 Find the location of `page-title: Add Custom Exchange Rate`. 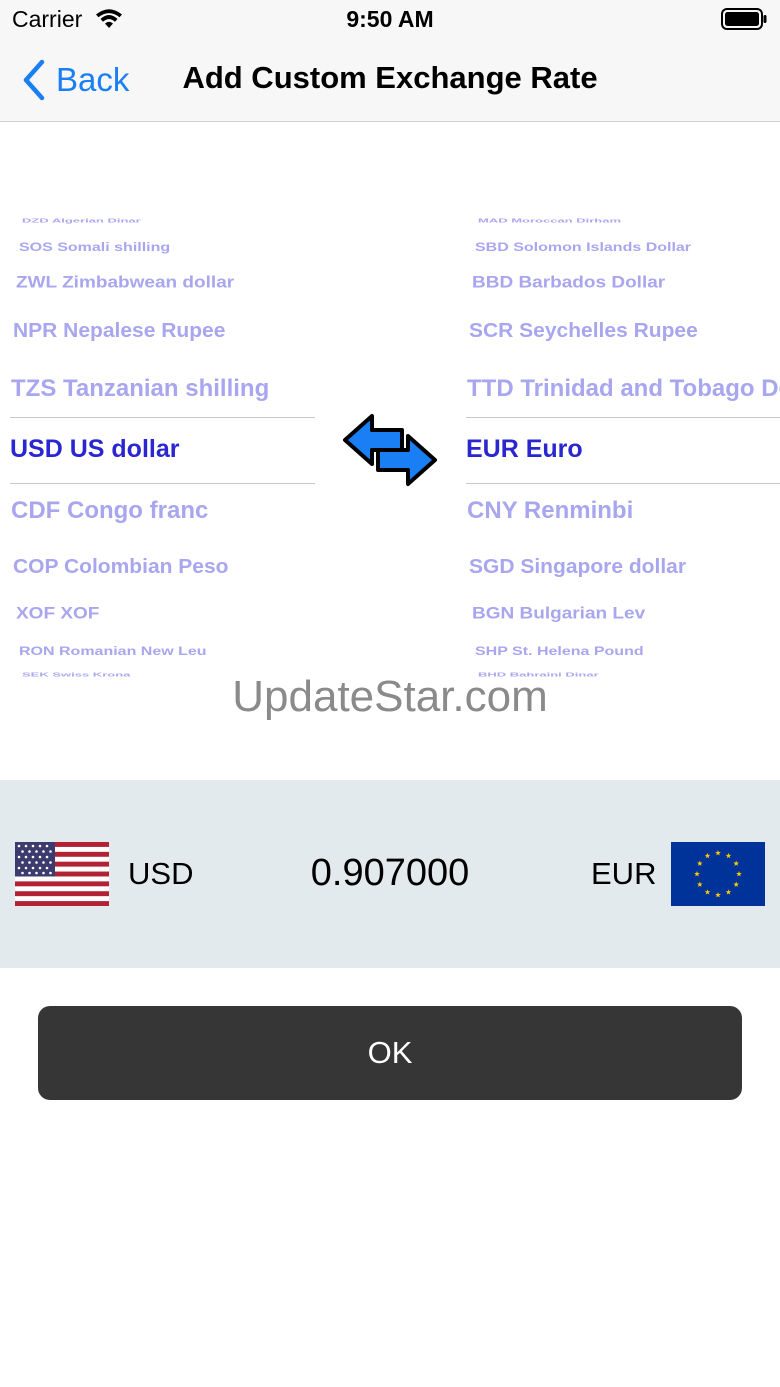

page-title: Add Custom Exchange Rate is located at coordinates (390, 77).